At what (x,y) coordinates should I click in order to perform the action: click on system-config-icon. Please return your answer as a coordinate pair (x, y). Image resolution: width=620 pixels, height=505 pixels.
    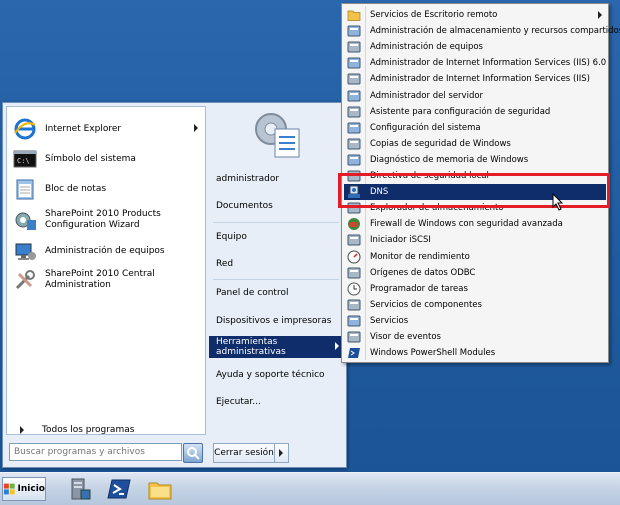
    Looking at the image, I should click on (354, 128).